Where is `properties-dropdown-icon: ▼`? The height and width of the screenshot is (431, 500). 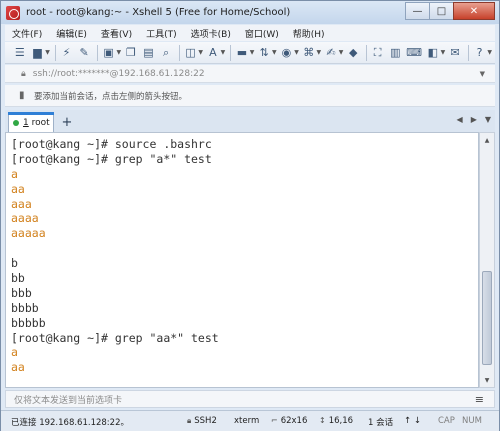
properties-dropdown-icon: ▼ is located at coordinates (118, 52).